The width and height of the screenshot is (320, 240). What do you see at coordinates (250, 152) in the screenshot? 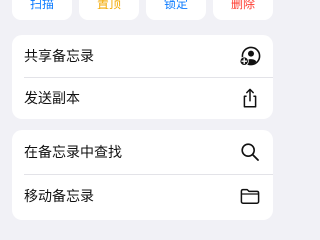
I see `search-icon` at bounding box center [250, 152].